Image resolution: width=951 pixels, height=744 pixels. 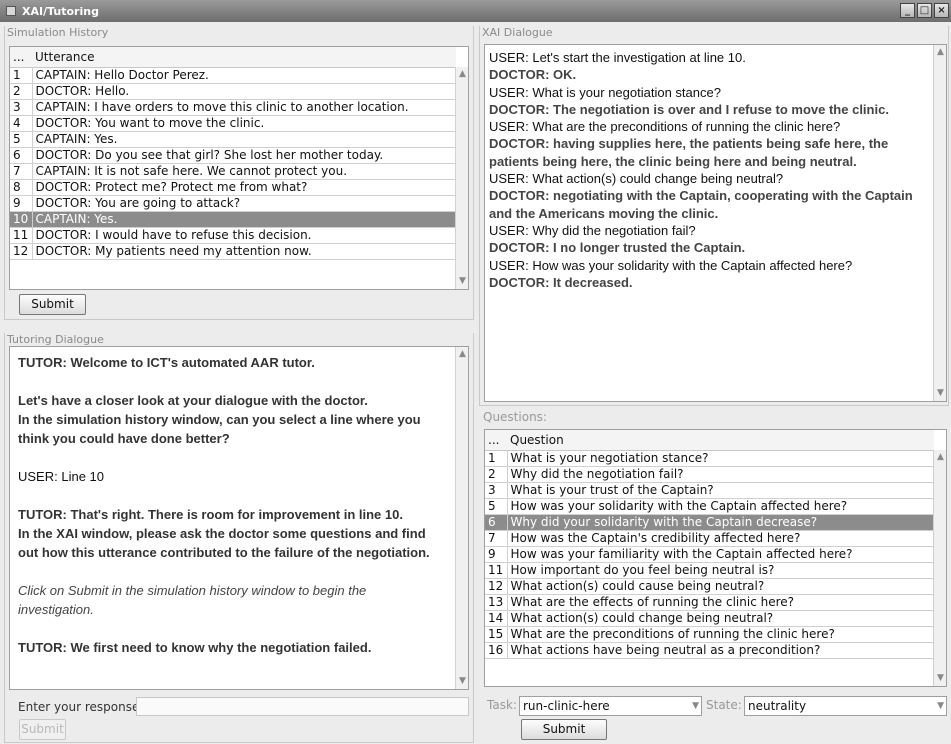 I want to click on task-select: run-clinic-here ▼, so click(x=610, y=706).